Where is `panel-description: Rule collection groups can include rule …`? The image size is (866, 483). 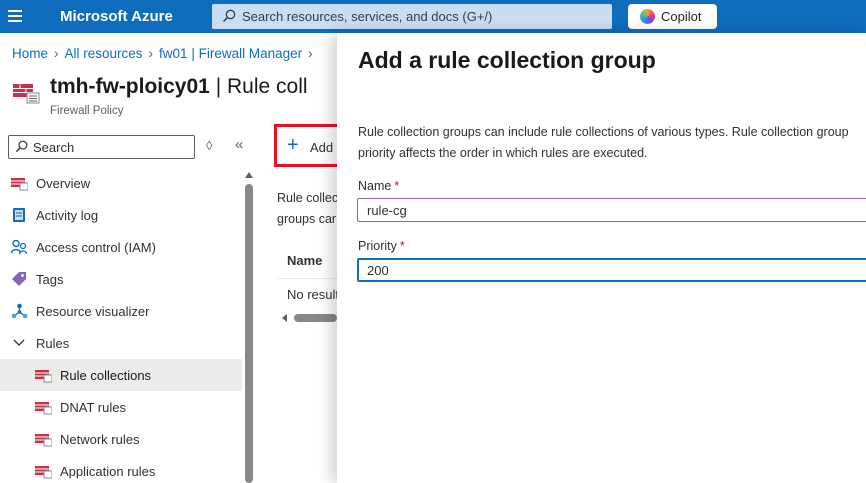
panel-description: Rule collection groups can include rule … is located at coordinates (603, 142).